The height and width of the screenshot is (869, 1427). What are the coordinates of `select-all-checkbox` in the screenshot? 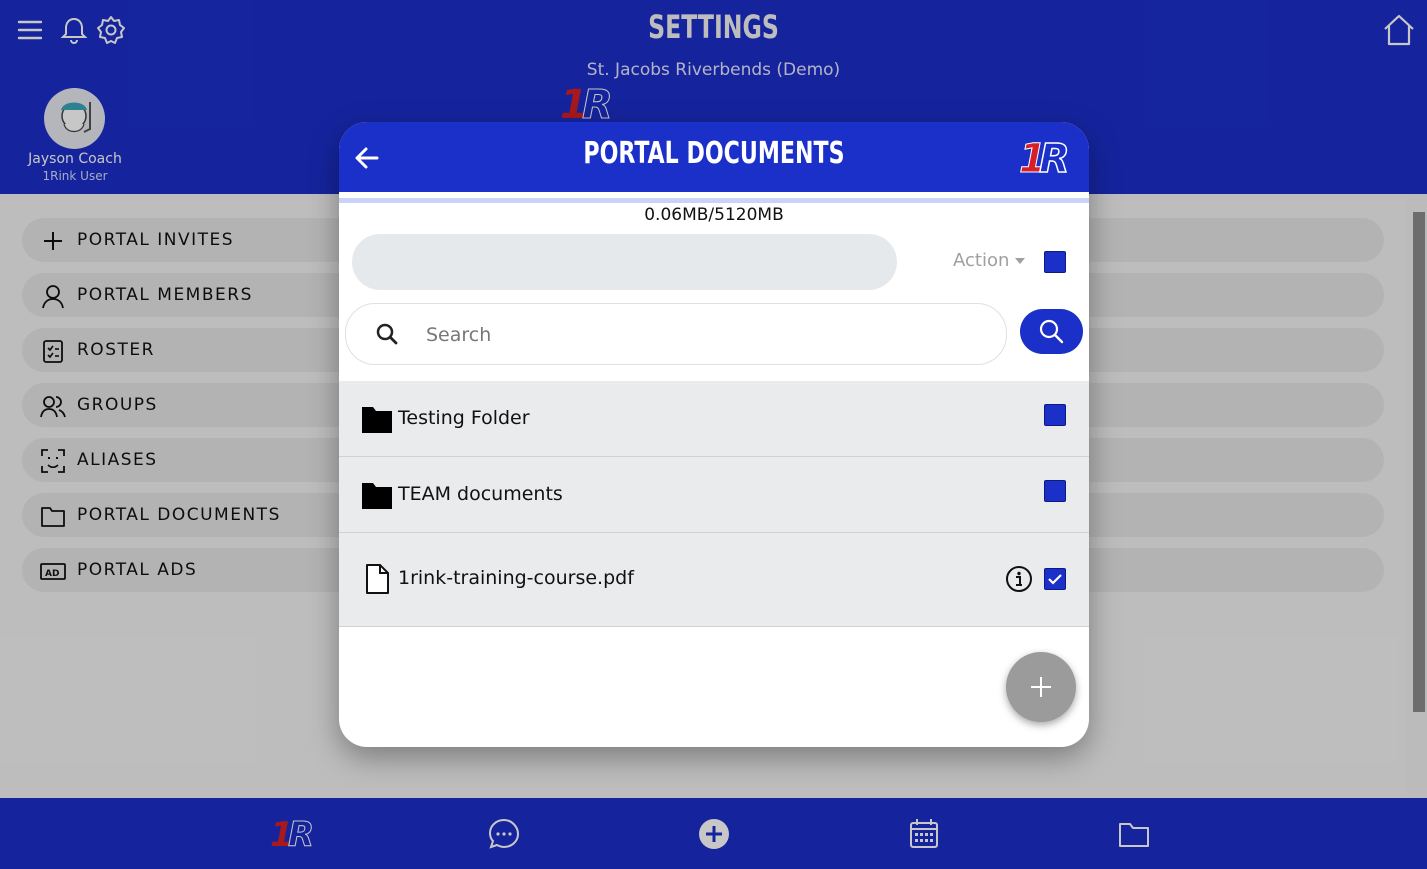 It's located at (1055, 262).